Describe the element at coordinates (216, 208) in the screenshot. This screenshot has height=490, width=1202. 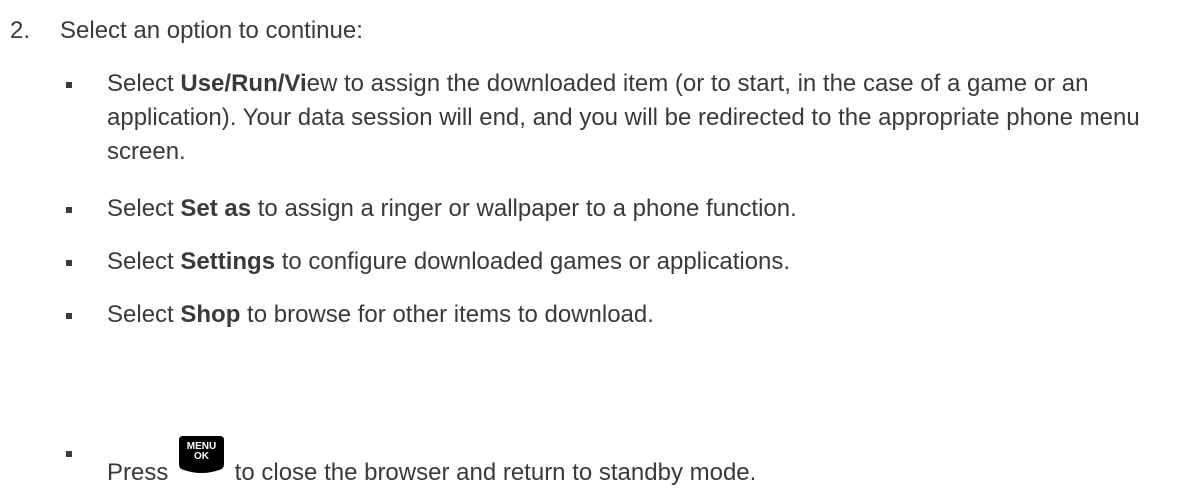
I see `list-item-keyword: Set as` at that location.